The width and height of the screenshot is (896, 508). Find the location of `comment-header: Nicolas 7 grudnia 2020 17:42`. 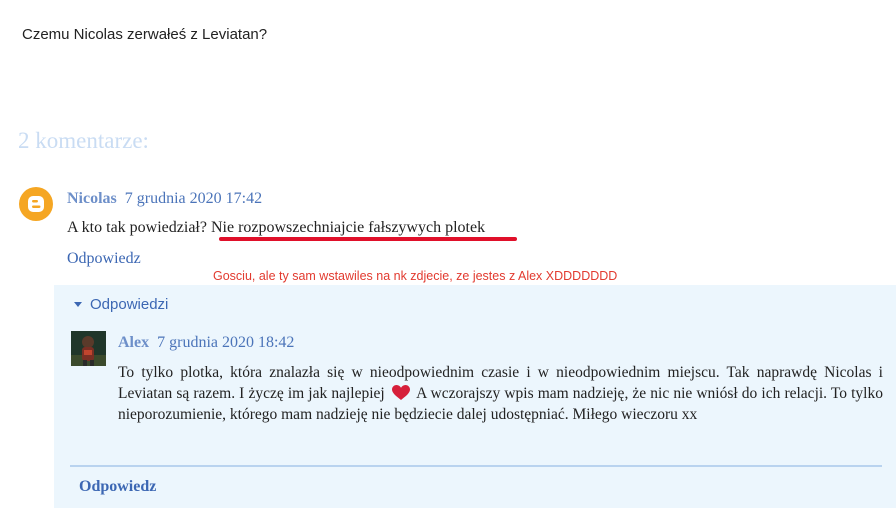

comment-header: Nicolas 7 grudnia 2020 17:42 is located at coordinates (164, 199).